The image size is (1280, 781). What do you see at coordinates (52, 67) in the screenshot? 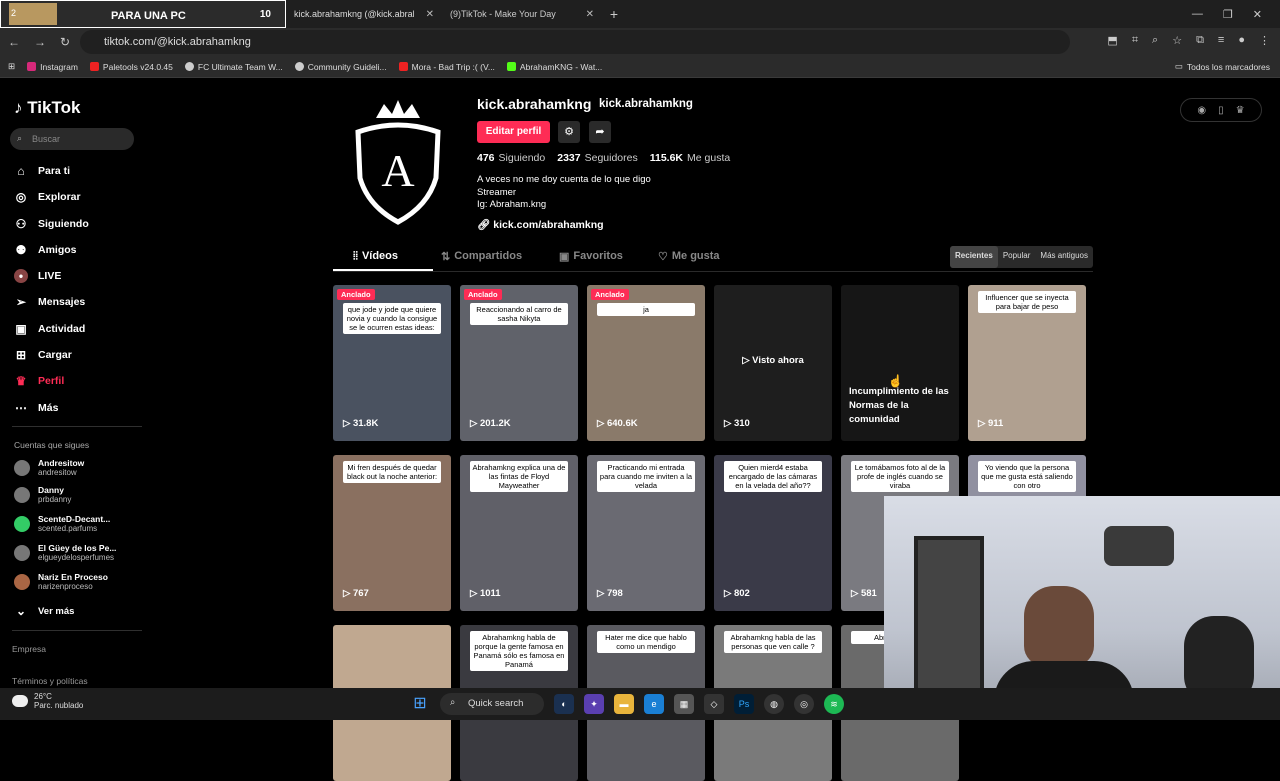
I see `bookmark-instagram: Instagram` at bounding box center [52, 67].